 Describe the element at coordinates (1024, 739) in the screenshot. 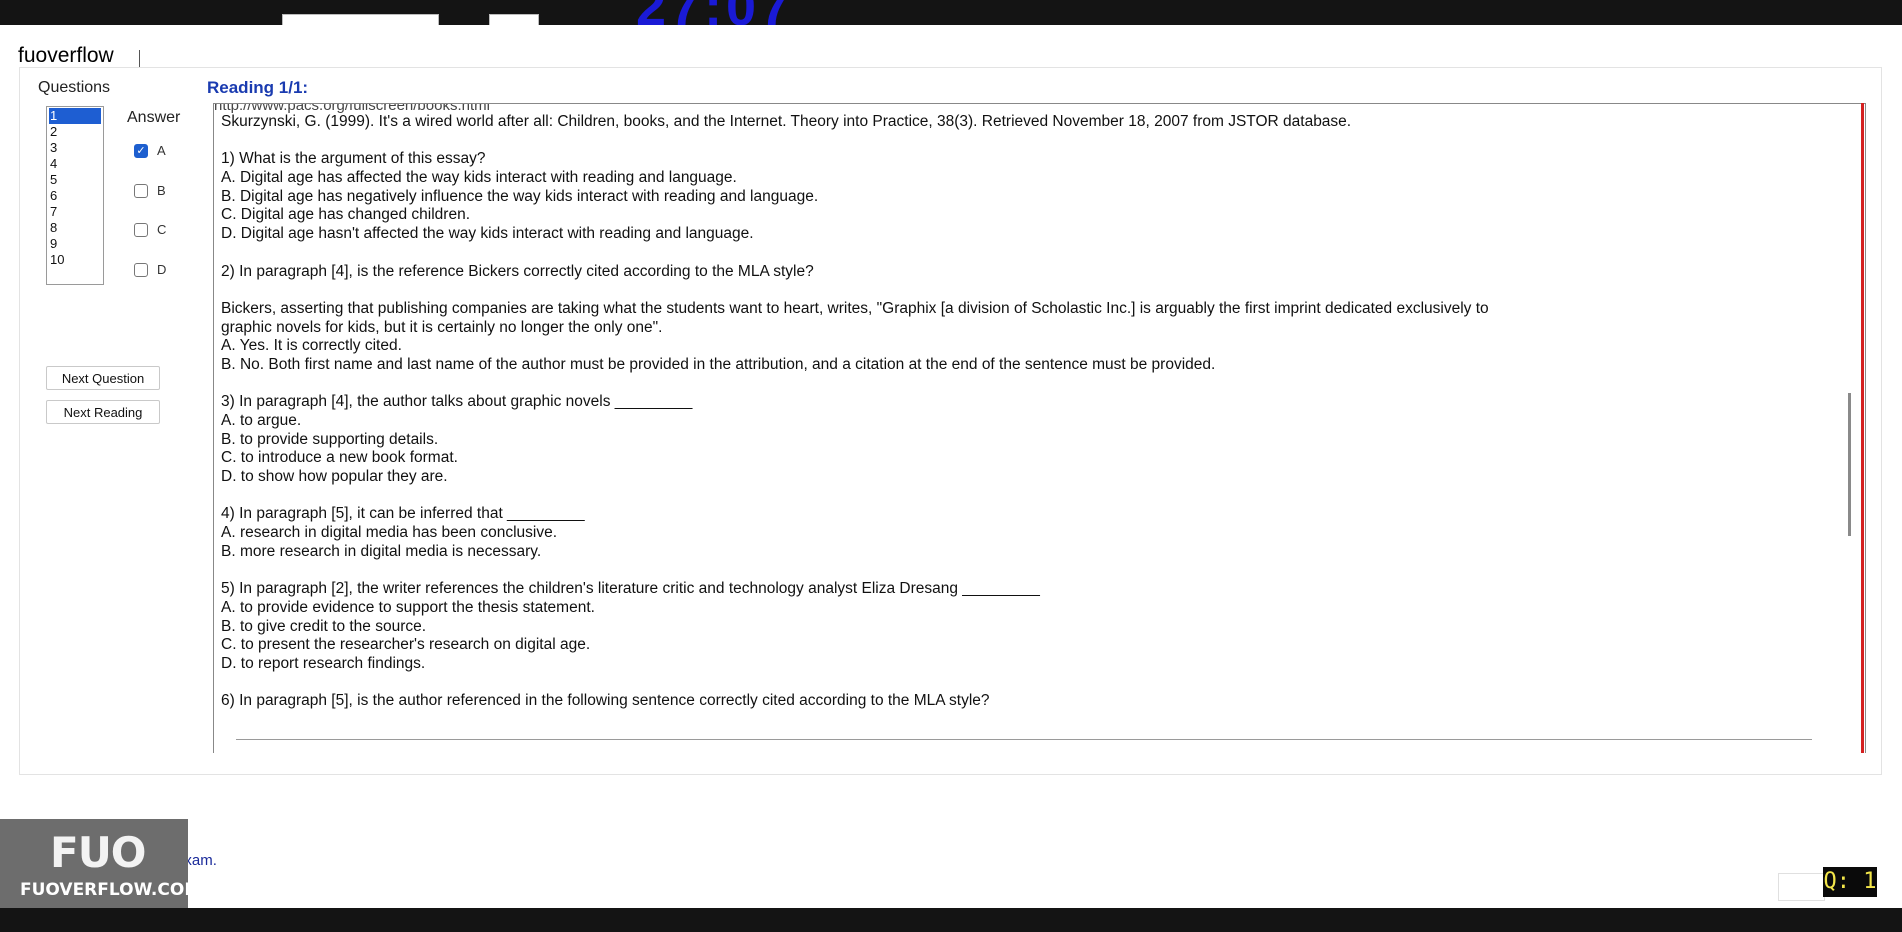

I see `reading-divider` at that location.